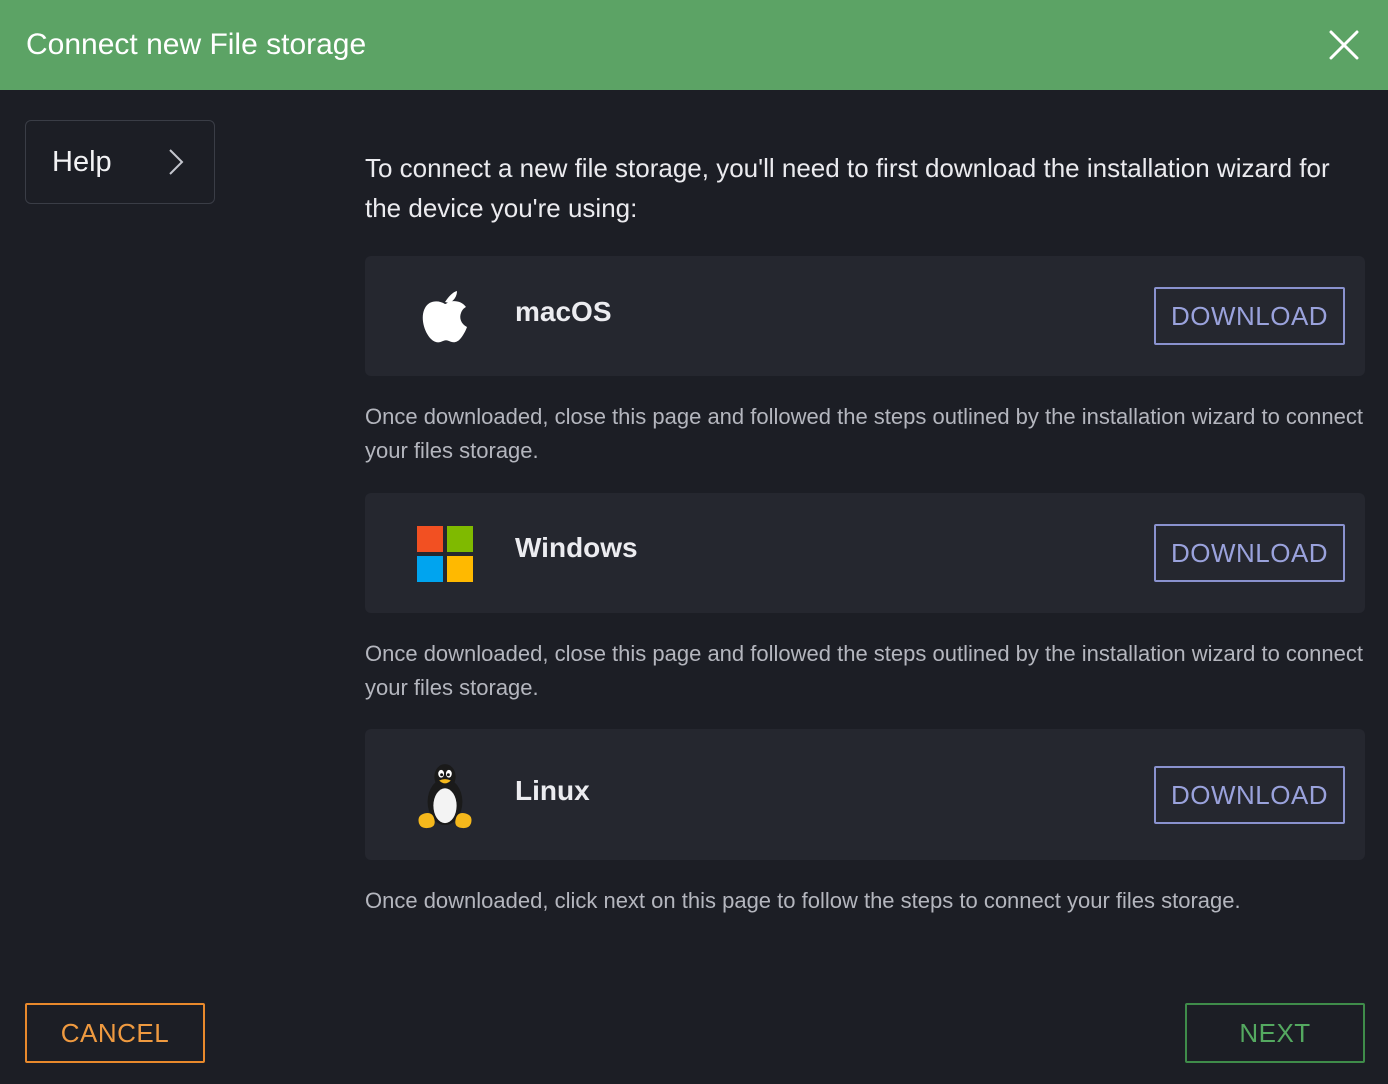  What do you see at coordinates (576, 547) in the screenshot?
I see `platform-name: Windows` at bounding box center [576, 547].